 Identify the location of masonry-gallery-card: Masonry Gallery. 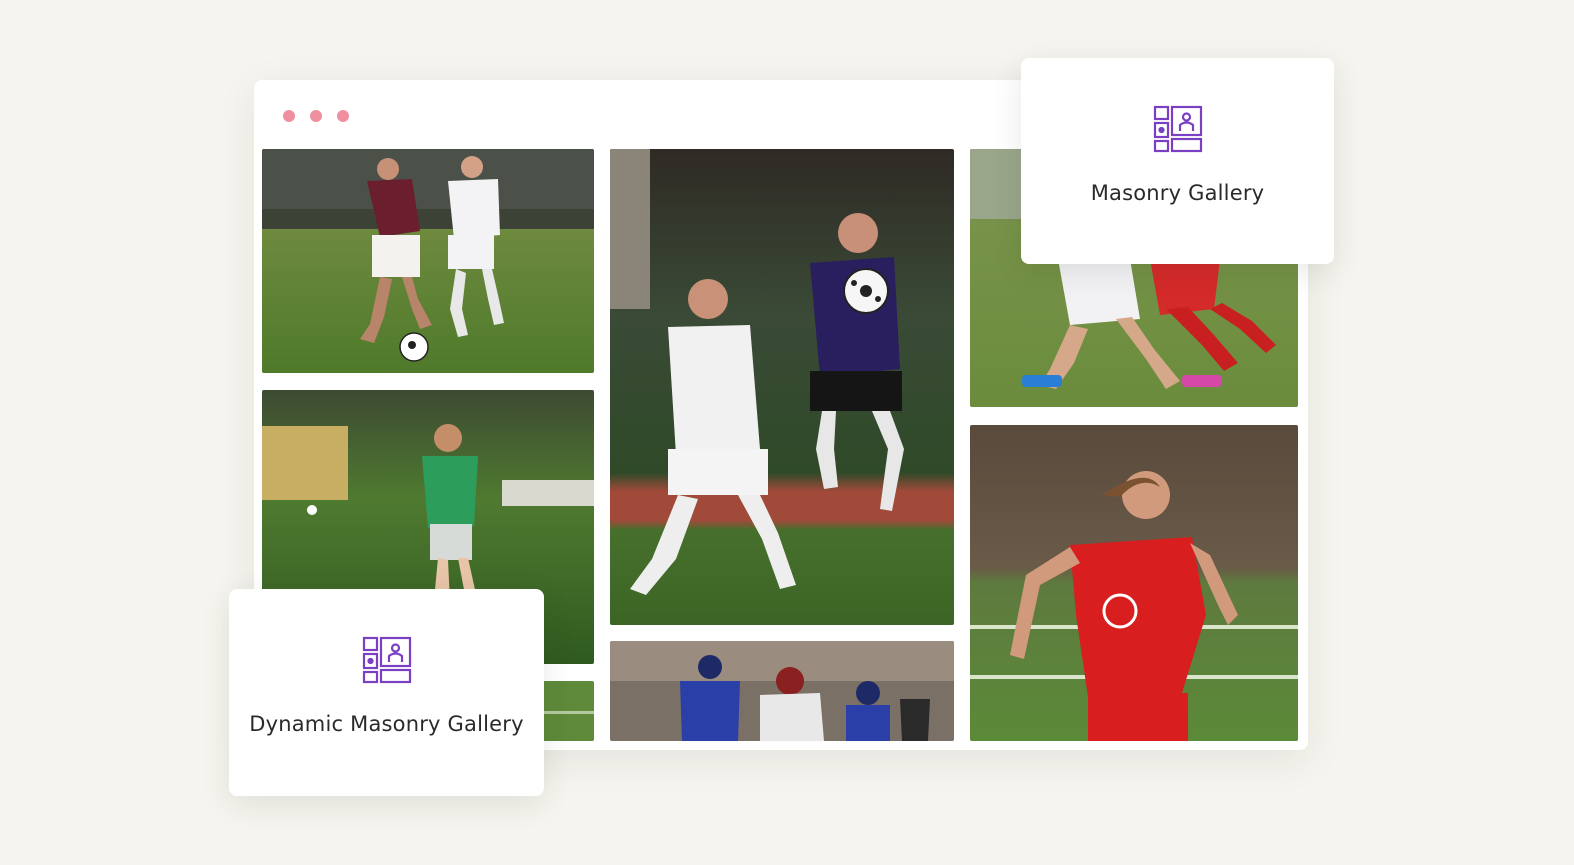
(1177, 161).